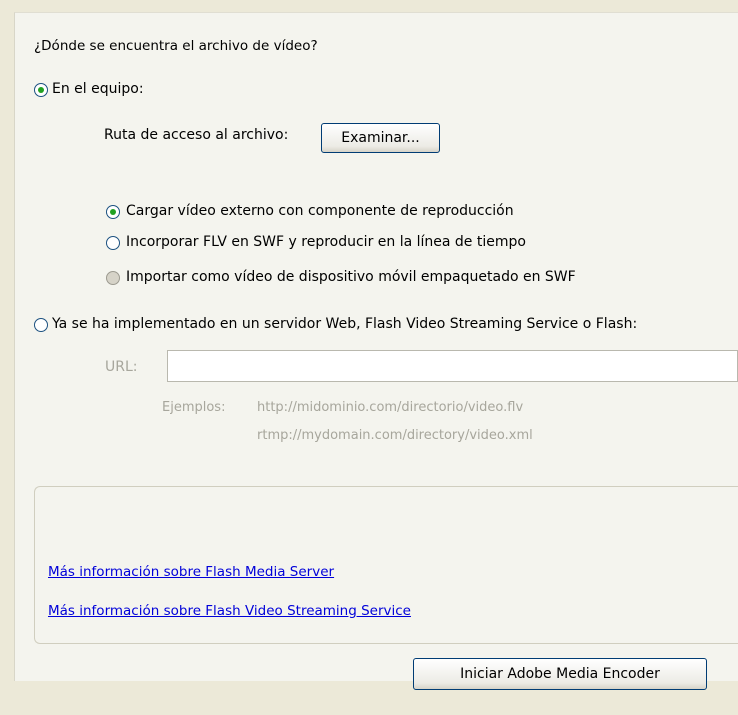  What do you see at coordinates (113, 278) in the screenshot?
I see `radio-mobile-video-button` at bounding box center [113, 278].